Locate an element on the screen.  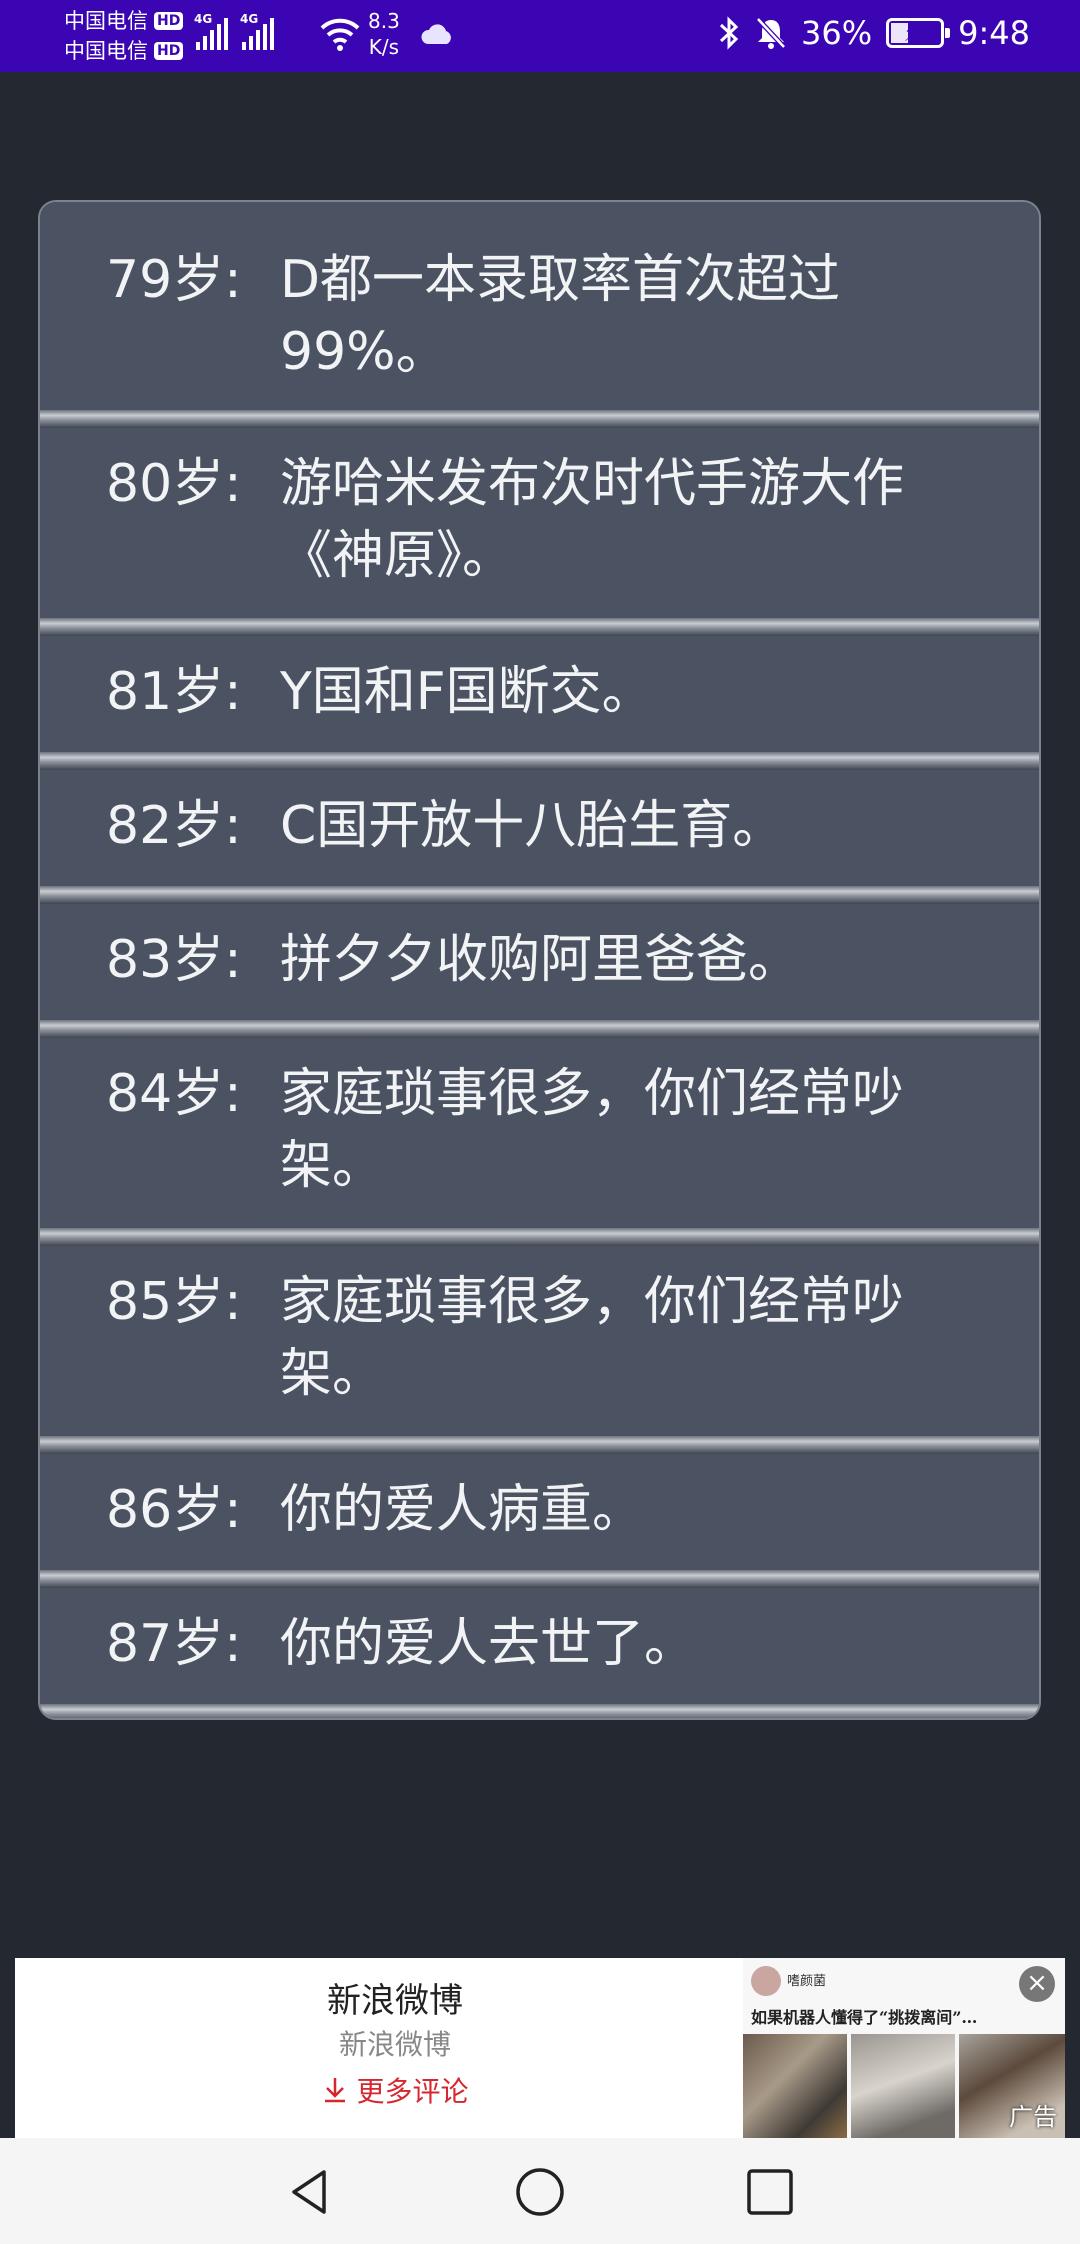
event-age: 84岁: is located at coordinates (174, 1094).